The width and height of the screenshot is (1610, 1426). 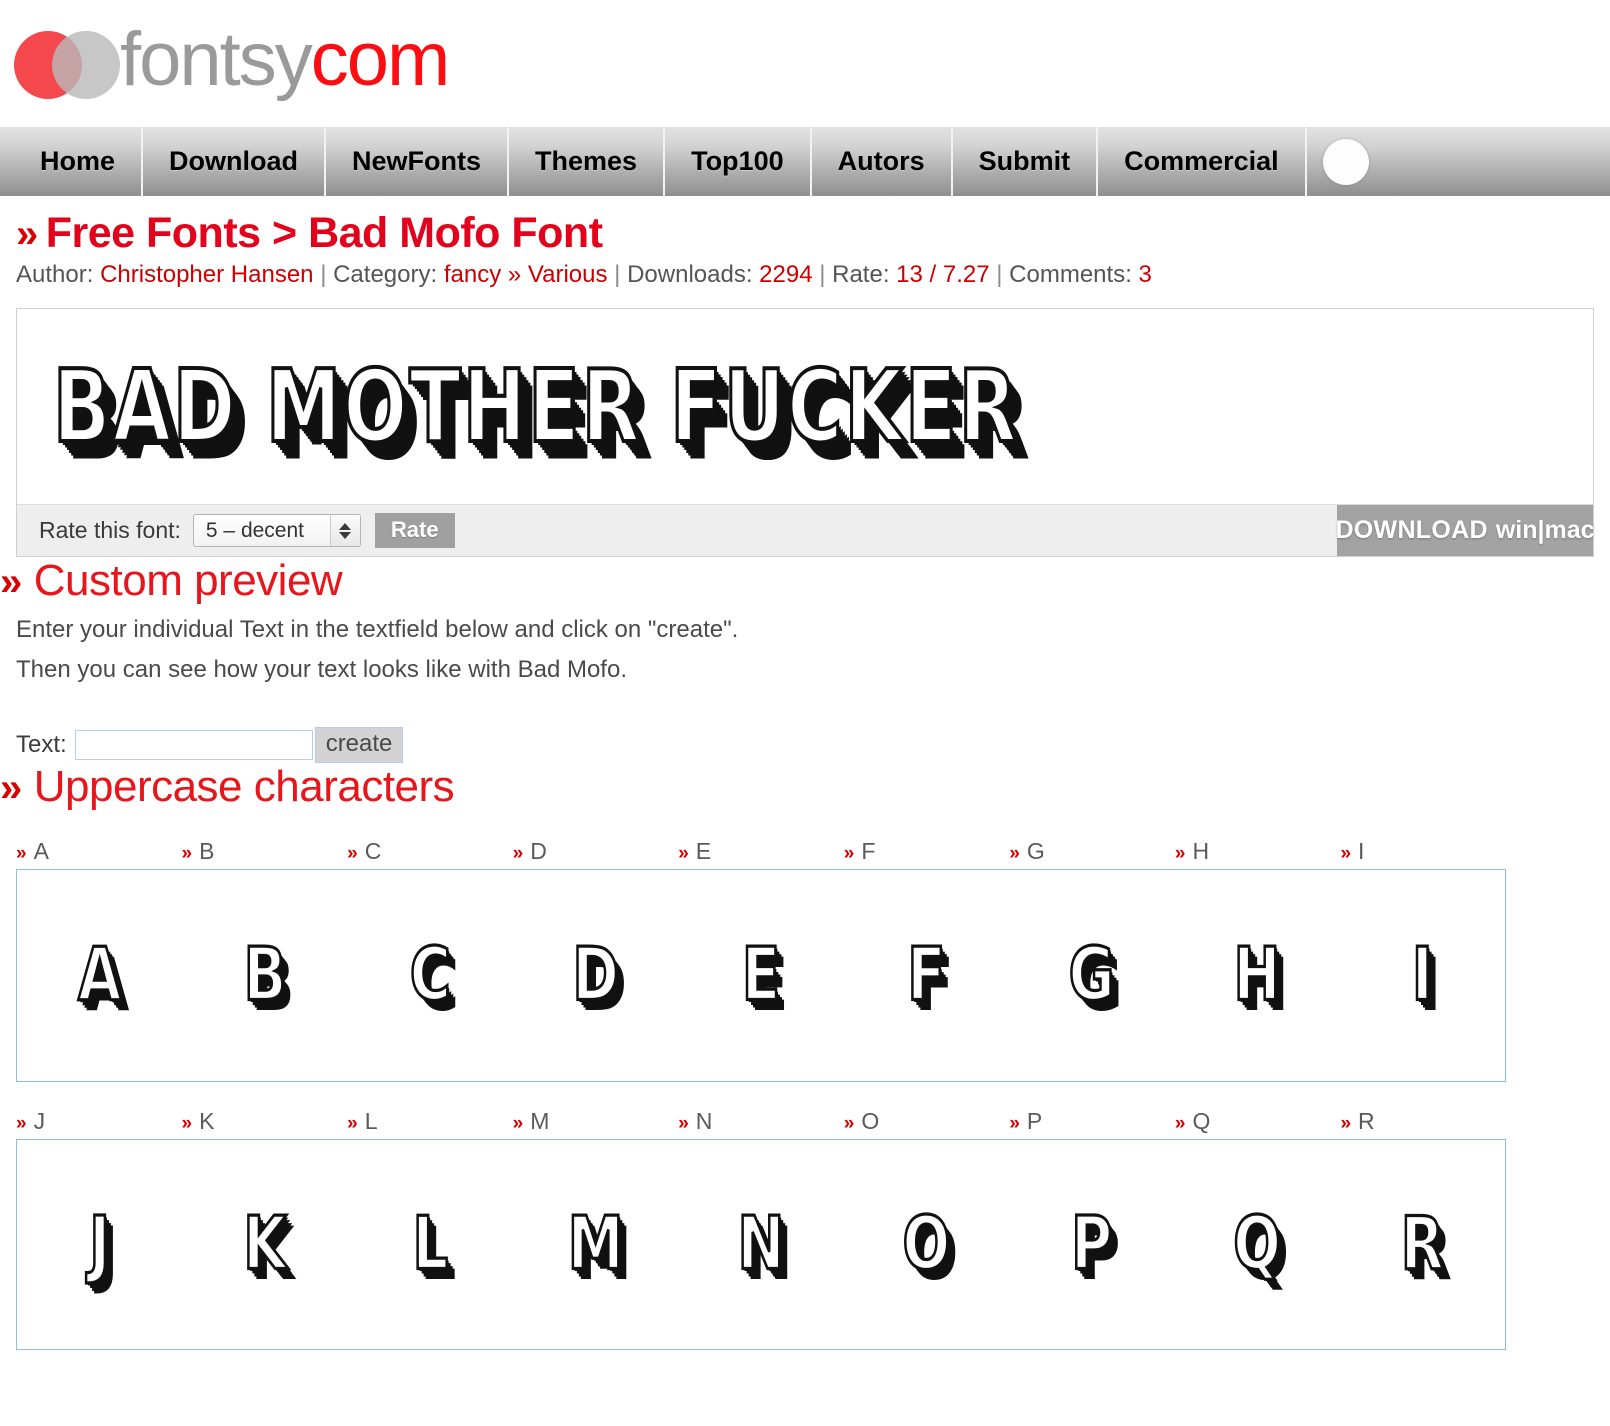 I want to click on glyph-cell-e: E, so click(x=760, y=975).